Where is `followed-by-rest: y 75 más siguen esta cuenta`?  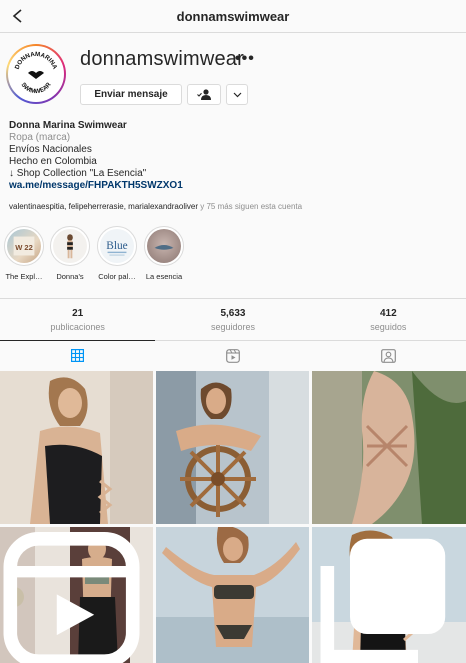
followed-by-rest: y 75 más siguen esta cuenta is located at coordinates (250, 206).